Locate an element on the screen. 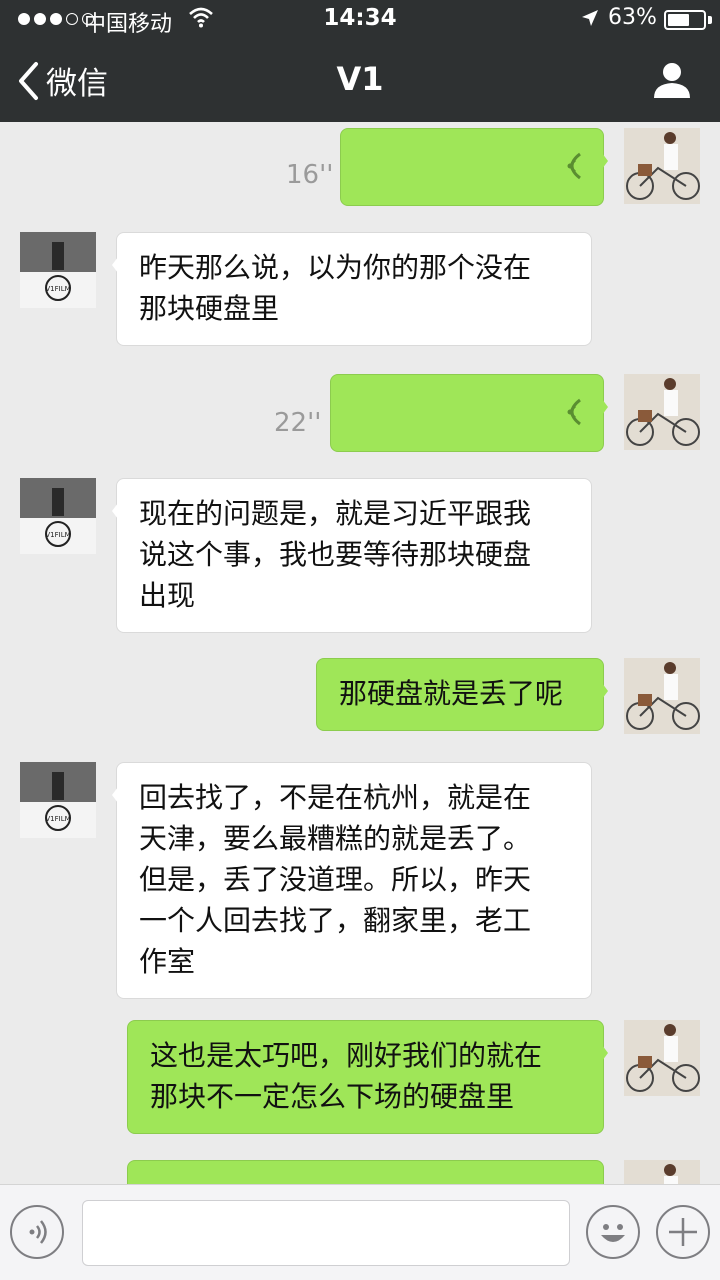 The width and height of the screenshot is (720, 1280). plus-icon is located at coordinates (683, 1232).